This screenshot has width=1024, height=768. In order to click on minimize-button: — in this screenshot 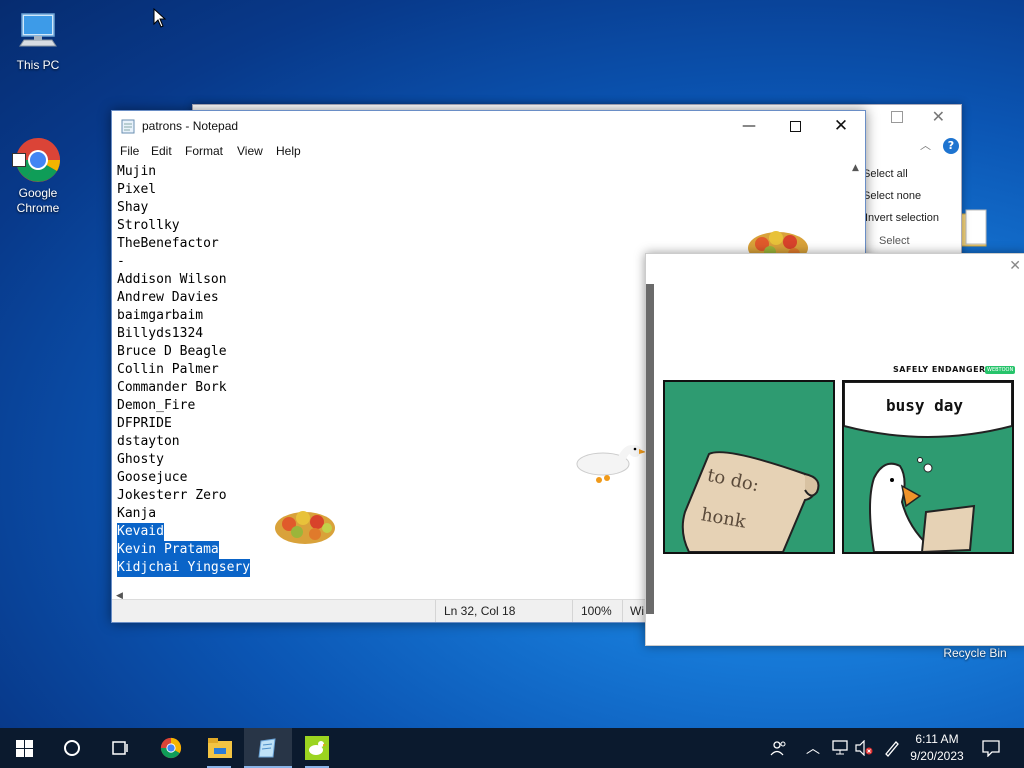, I will do `click(749, 126)`.